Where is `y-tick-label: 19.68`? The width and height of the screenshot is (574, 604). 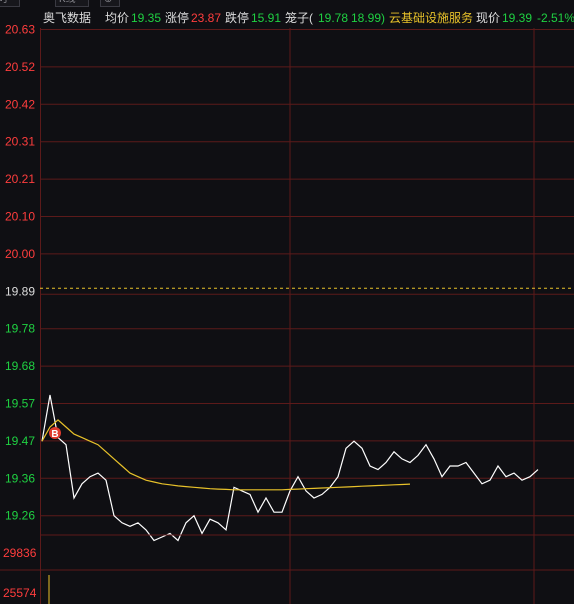
y-tick-label: 19.68 is located at coordinates (20, 366).